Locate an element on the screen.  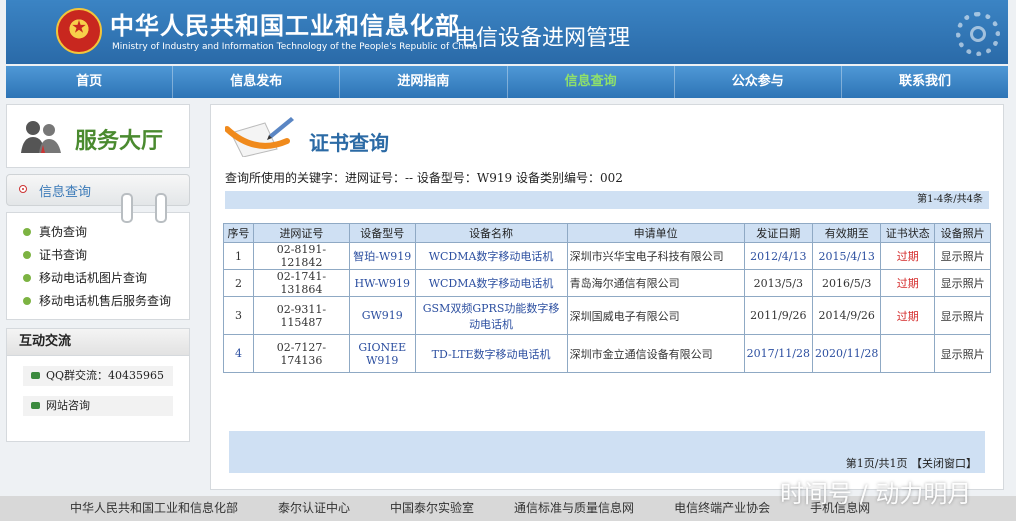
qq-group-link: QQ群交流：40435965 is located at coordinates (98, 376).